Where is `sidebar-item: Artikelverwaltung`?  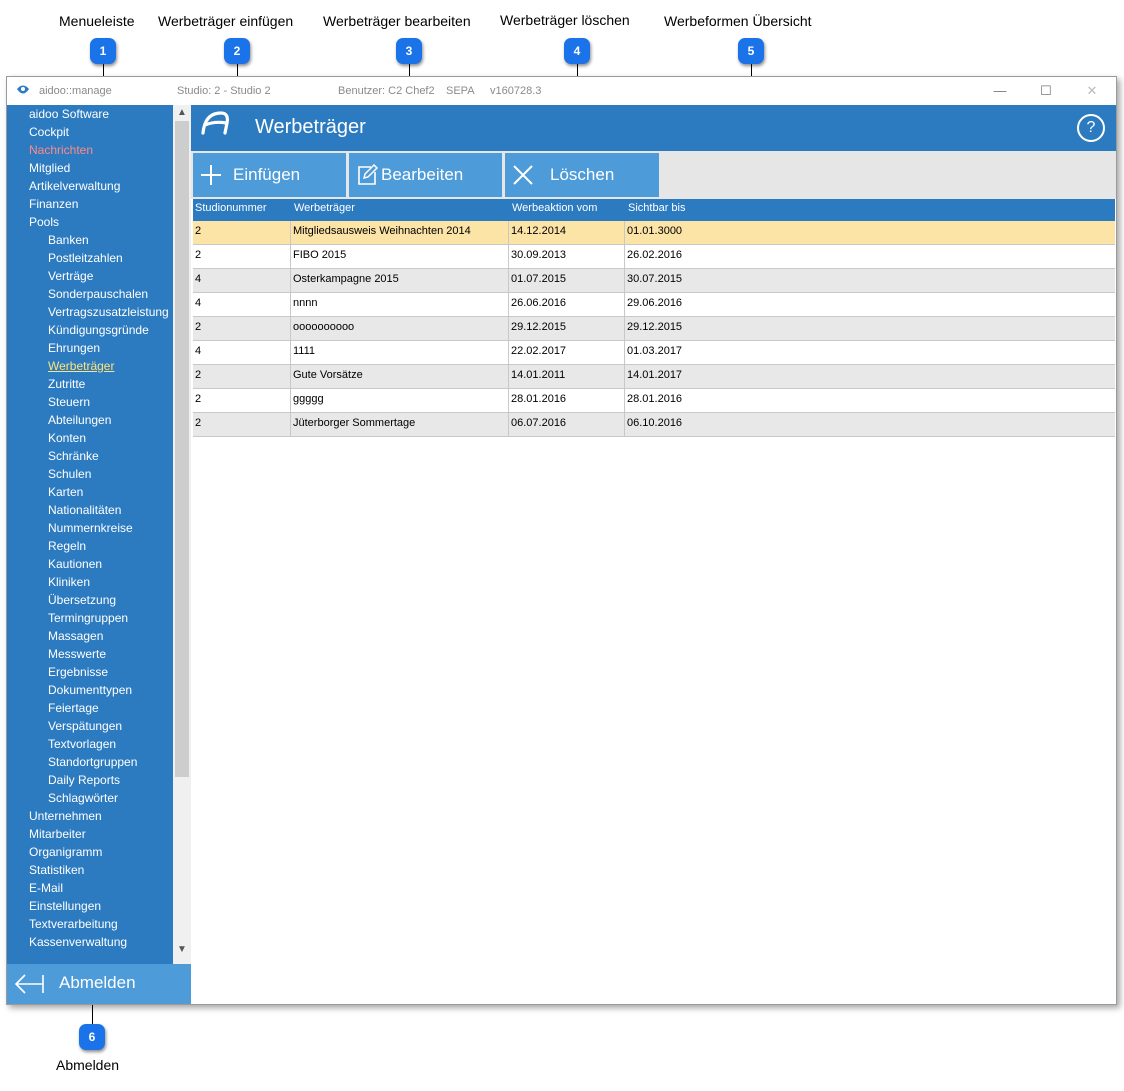
sidebar-item: Artikelverwaltung is located at coordinates (74, 186).